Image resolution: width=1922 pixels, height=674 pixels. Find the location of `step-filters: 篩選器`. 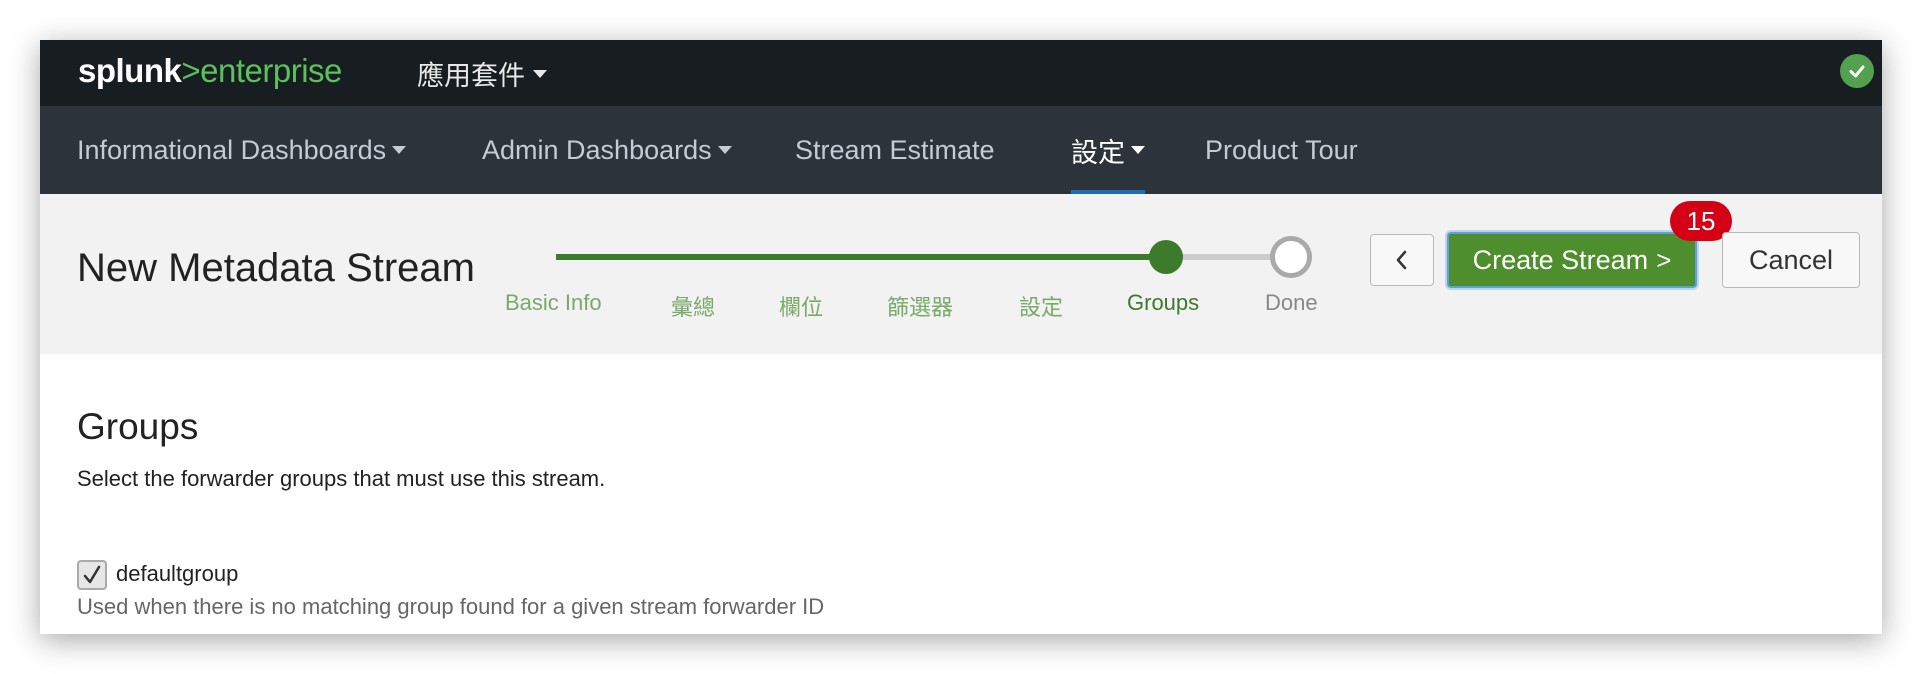

step-filters: 篩選器 is located at coordinates (920, 306).